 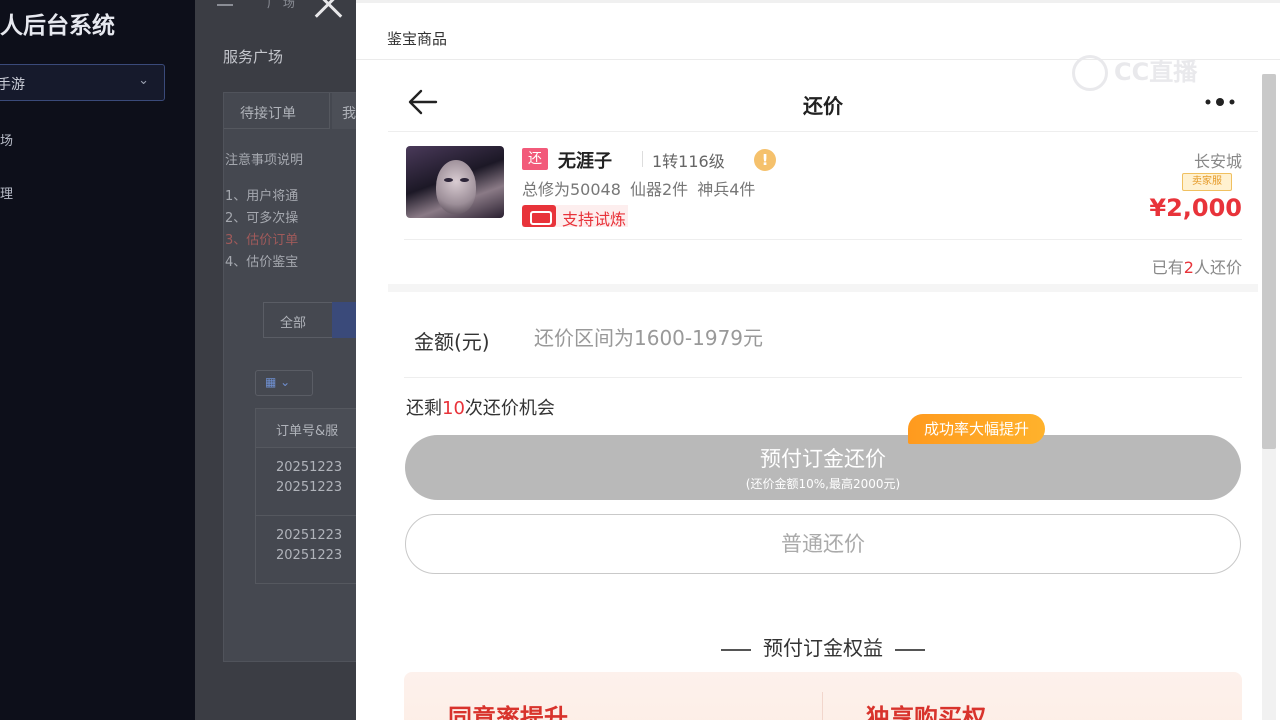 What do you see at coordinates (818, 30) in the screenshot?
I see `drawer-title-bar: 鉴宝商品` at bounding box center [818, 30].